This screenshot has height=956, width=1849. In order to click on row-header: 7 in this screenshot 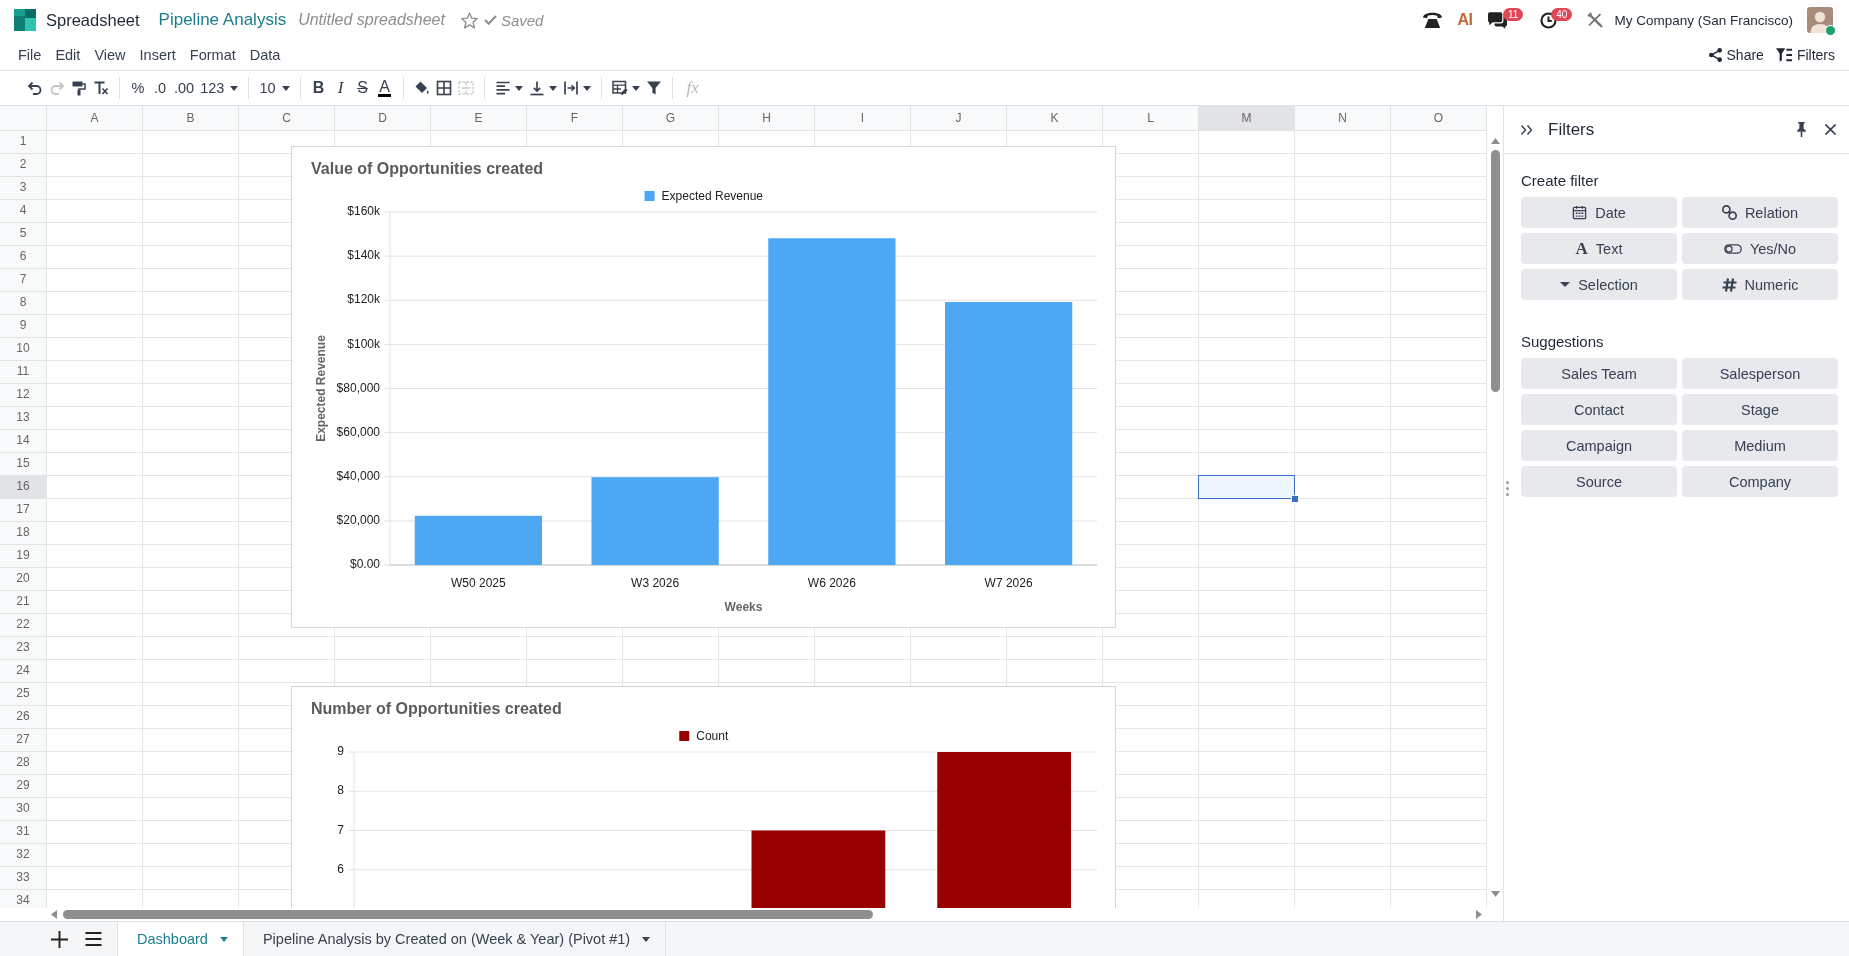, I will do `click(23, 280)`.